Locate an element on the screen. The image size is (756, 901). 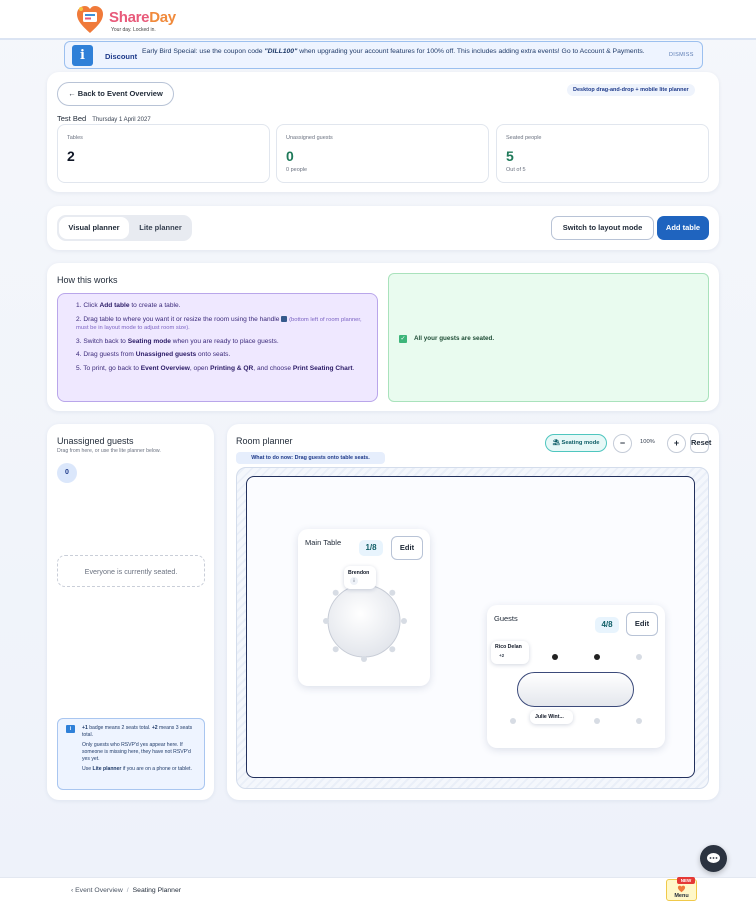
guest-badge: +2 is located at coordinates (502, 655).